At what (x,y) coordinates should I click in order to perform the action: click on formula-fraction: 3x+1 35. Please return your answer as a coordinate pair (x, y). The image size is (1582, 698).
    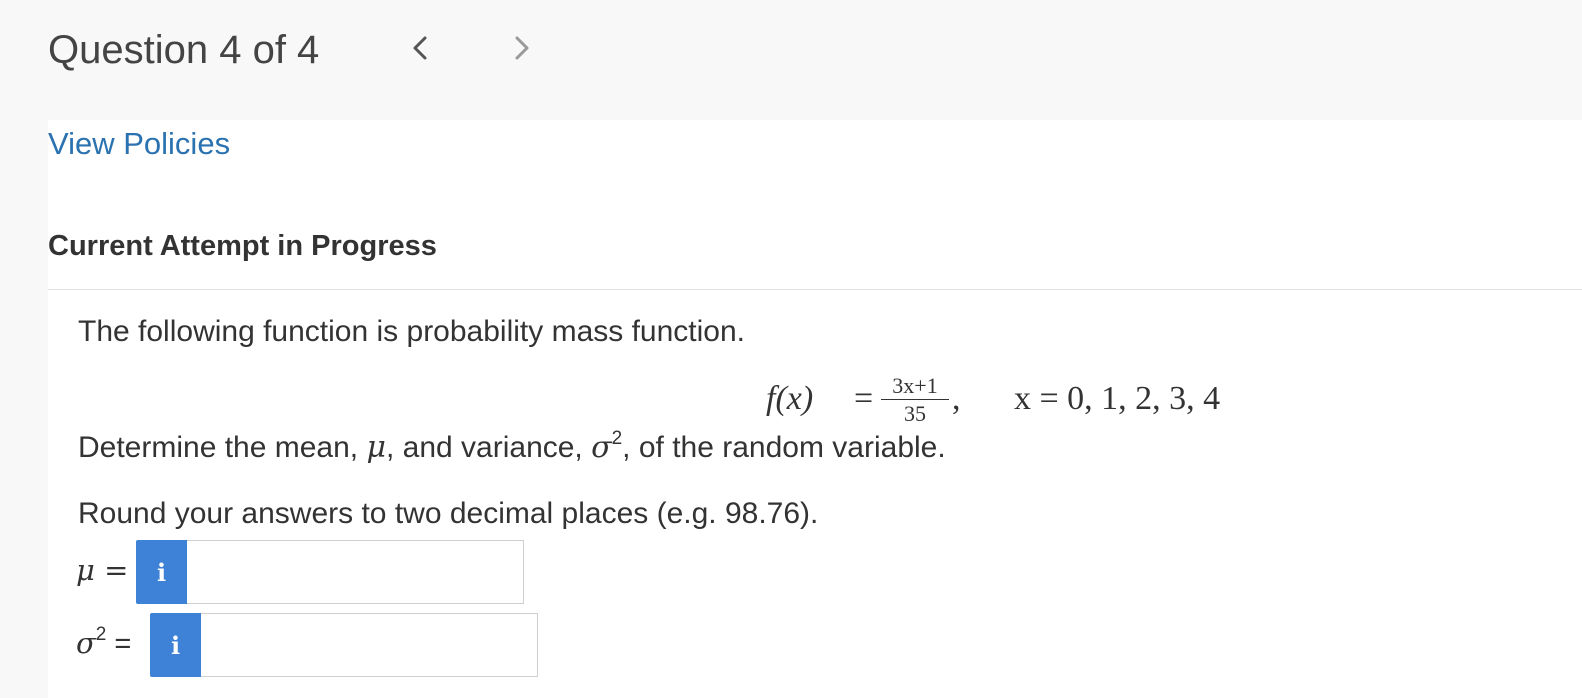
    Looking at the image, I should click on (915, 400).